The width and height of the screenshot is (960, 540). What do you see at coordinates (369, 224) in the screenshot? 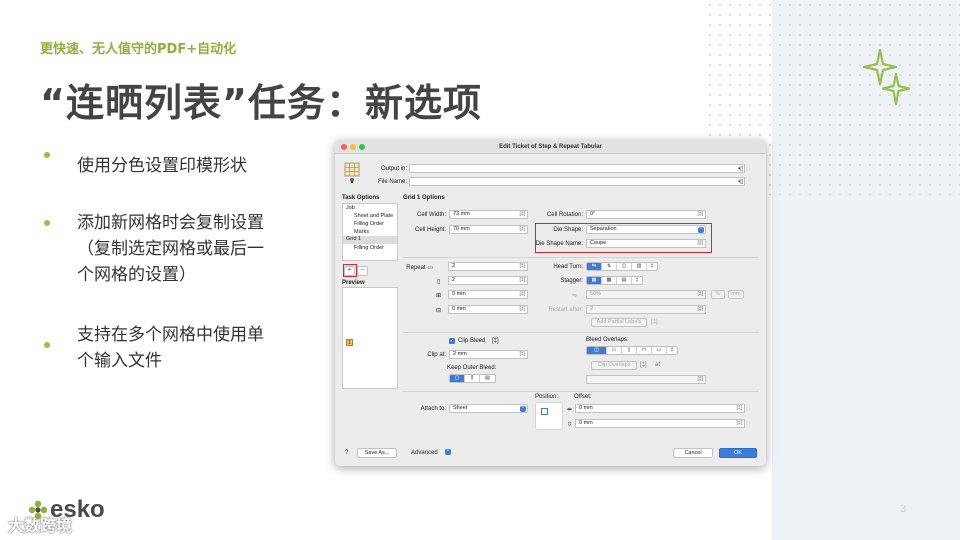
I see `tree-item-filling-order: Filling Order` at bounding box center [369, 224].